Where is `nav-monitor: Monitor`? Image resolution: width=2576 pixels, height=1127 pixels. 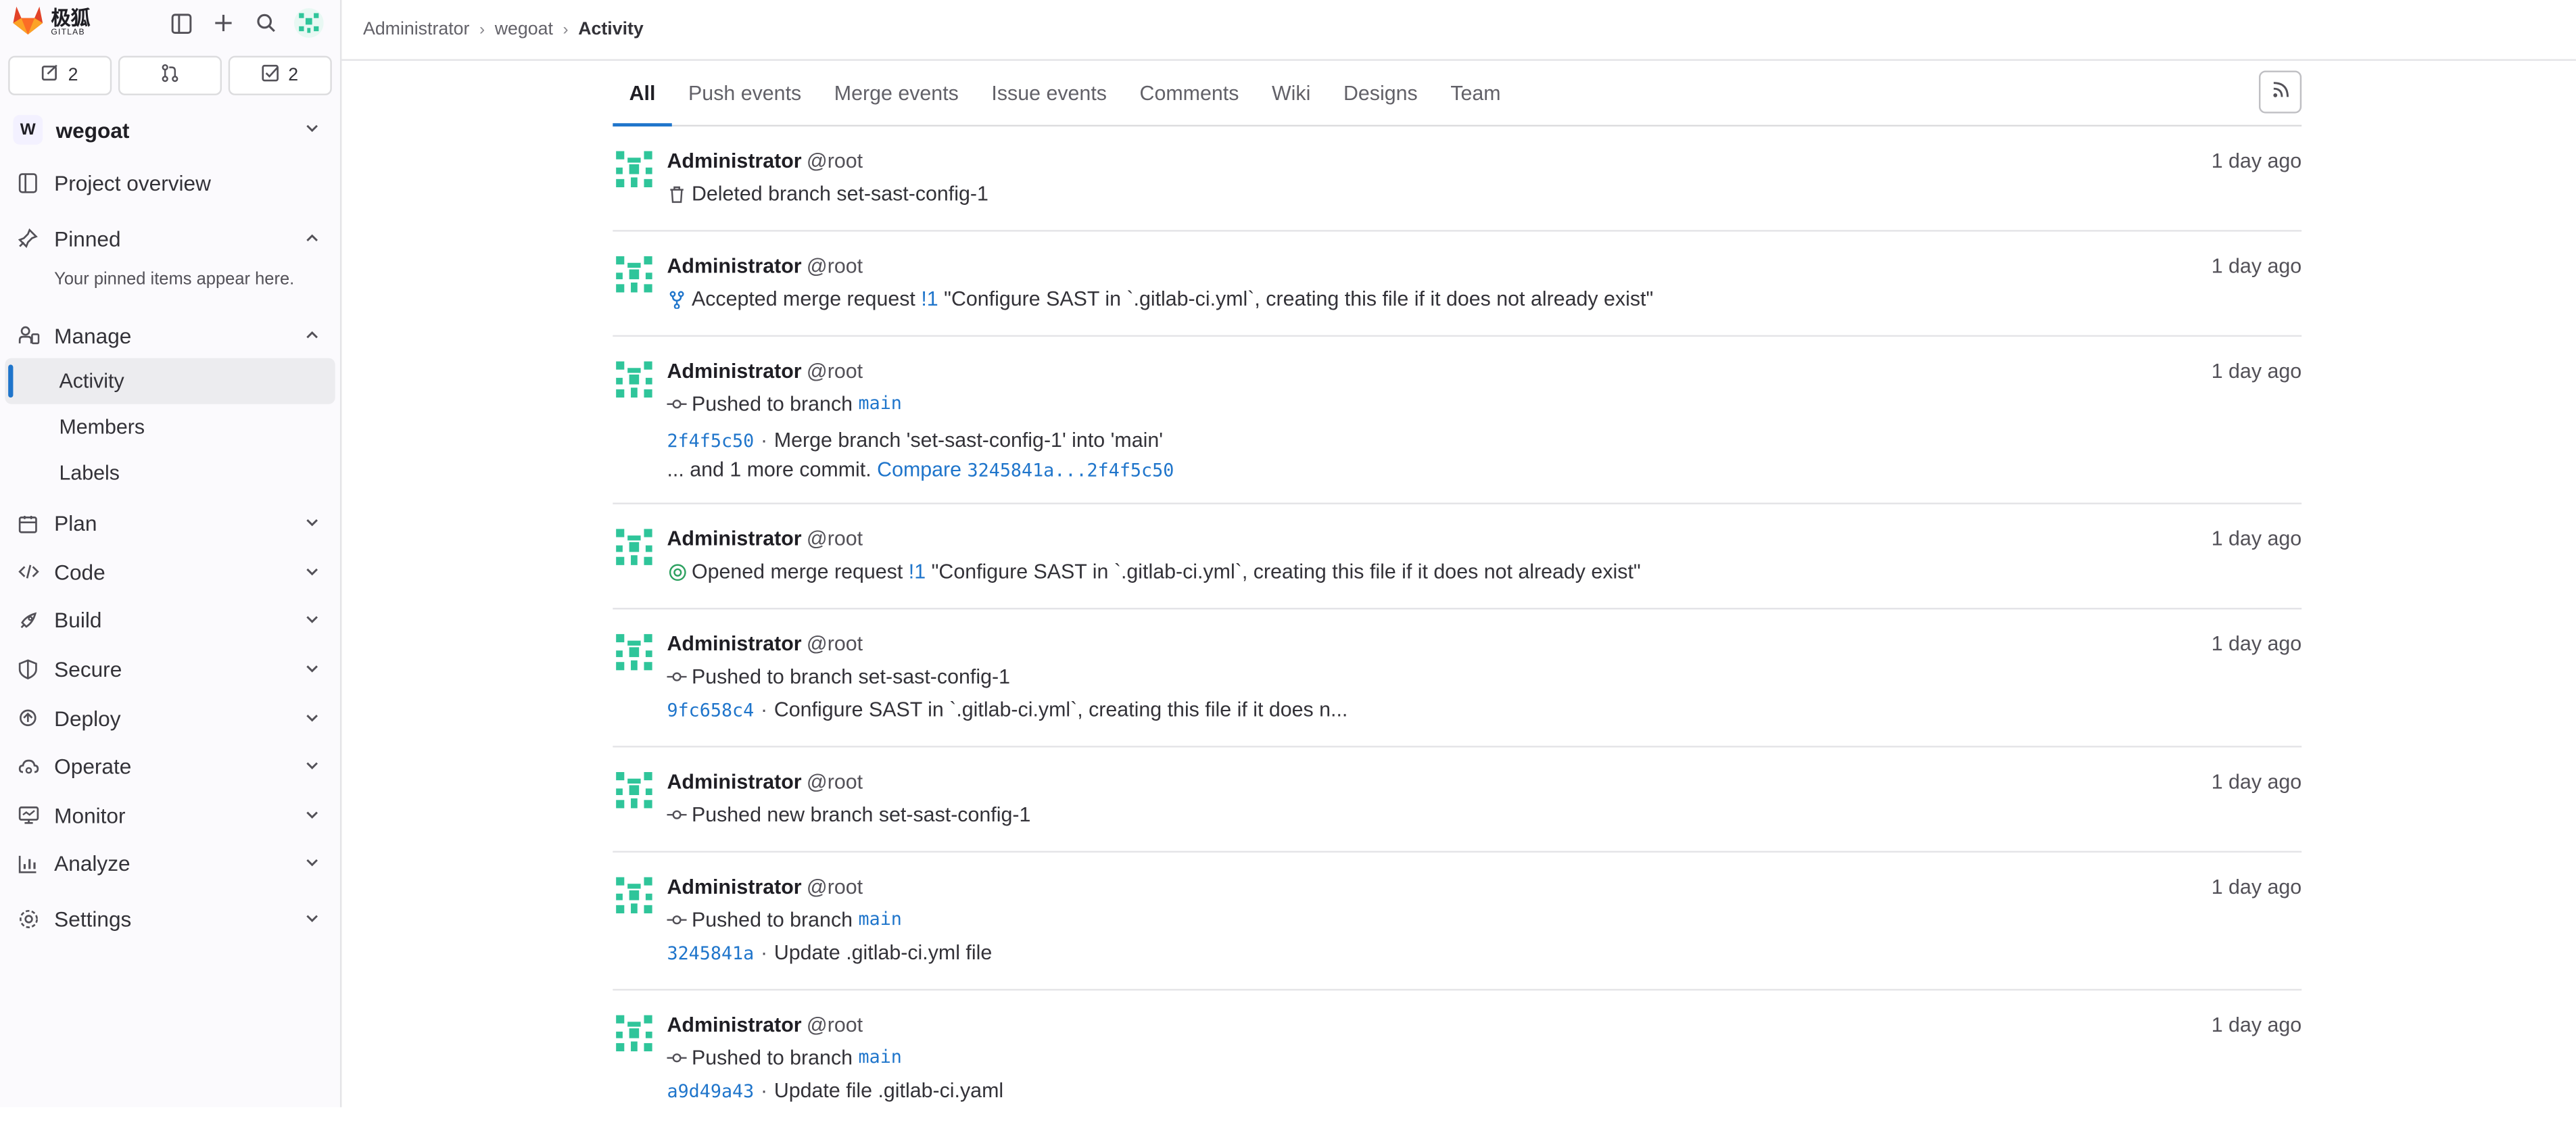 nav-monitor: Monitor is located at coordinates (170, 815).